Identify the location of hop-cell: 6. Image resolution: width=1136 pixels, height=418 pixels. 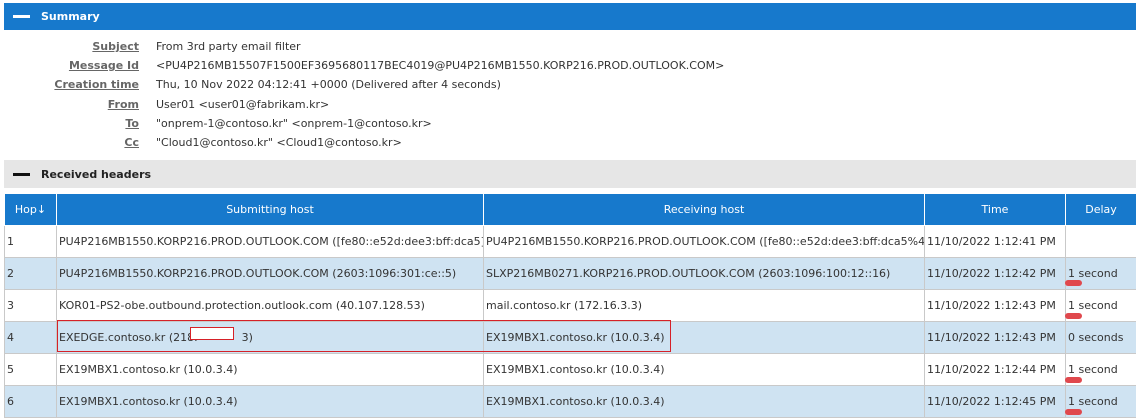
(31, 402).